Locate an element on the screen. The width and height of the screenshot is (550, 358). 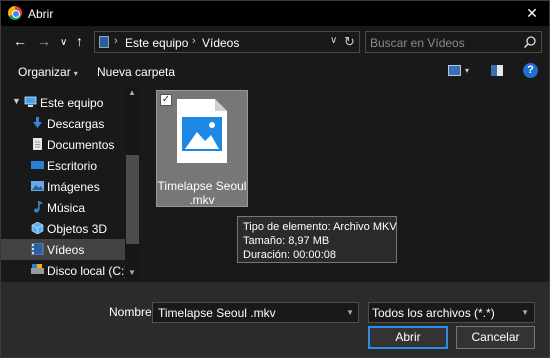
drive-icon is located at coordinates (37, 269).